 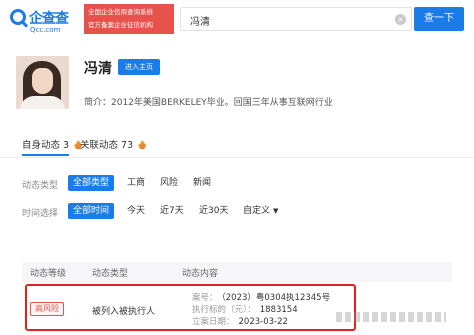 What do you see at coordinates (200, 274) in the screenshot?
I see `column-header-content: 动态内容` at bounding box center [200, 274].